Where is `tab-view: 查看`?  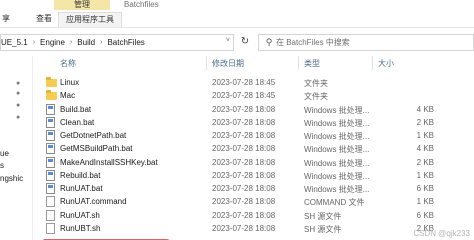
tab-view: 查看 is located at coordinates (44, 19).